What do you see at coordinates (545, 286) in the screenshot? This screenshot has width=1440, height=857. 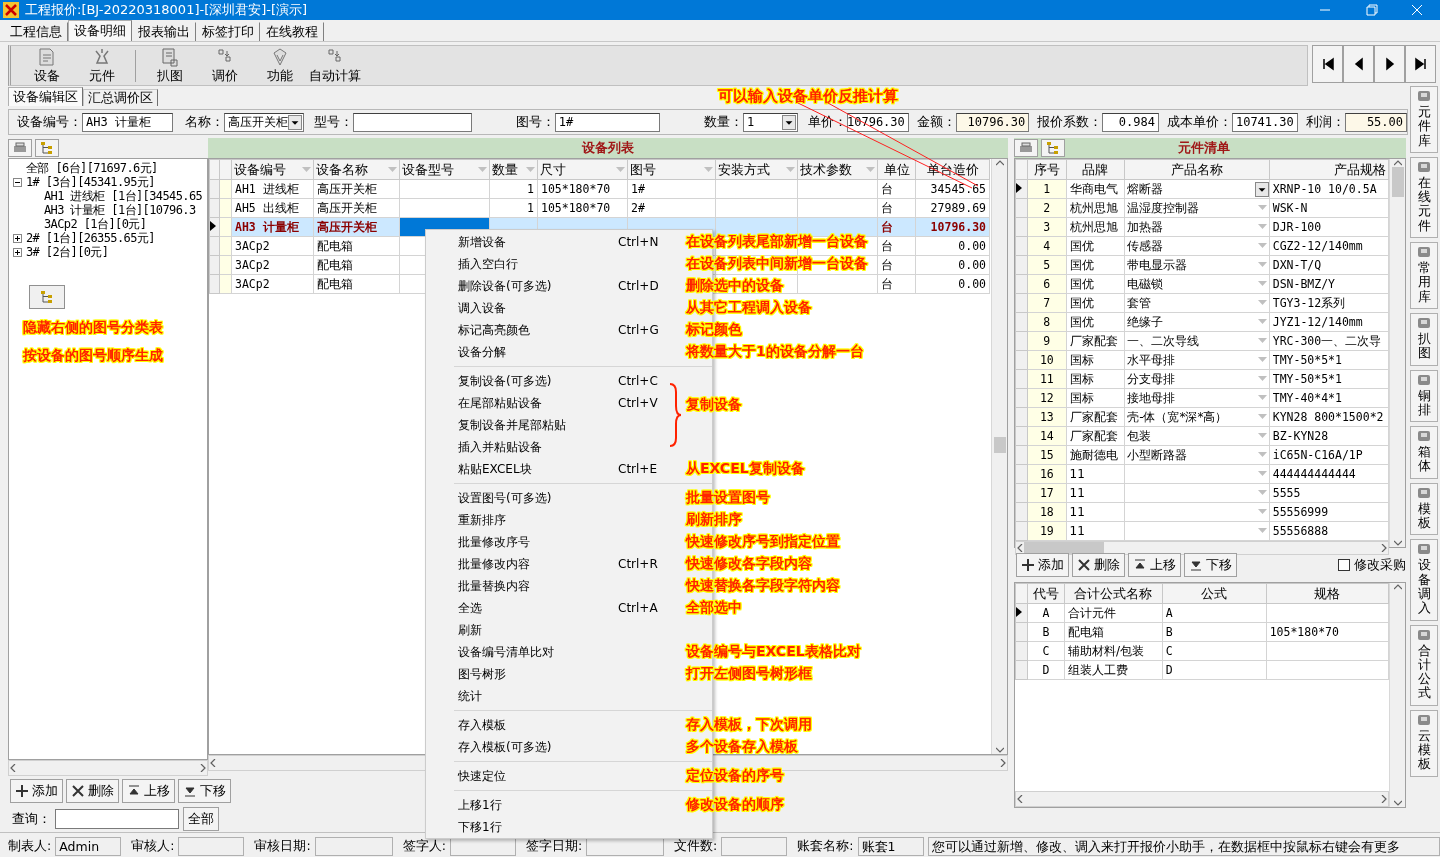 I see `menu-item: 删除设备(可多选) Ctrl+D` at bounding box center [545, 286].